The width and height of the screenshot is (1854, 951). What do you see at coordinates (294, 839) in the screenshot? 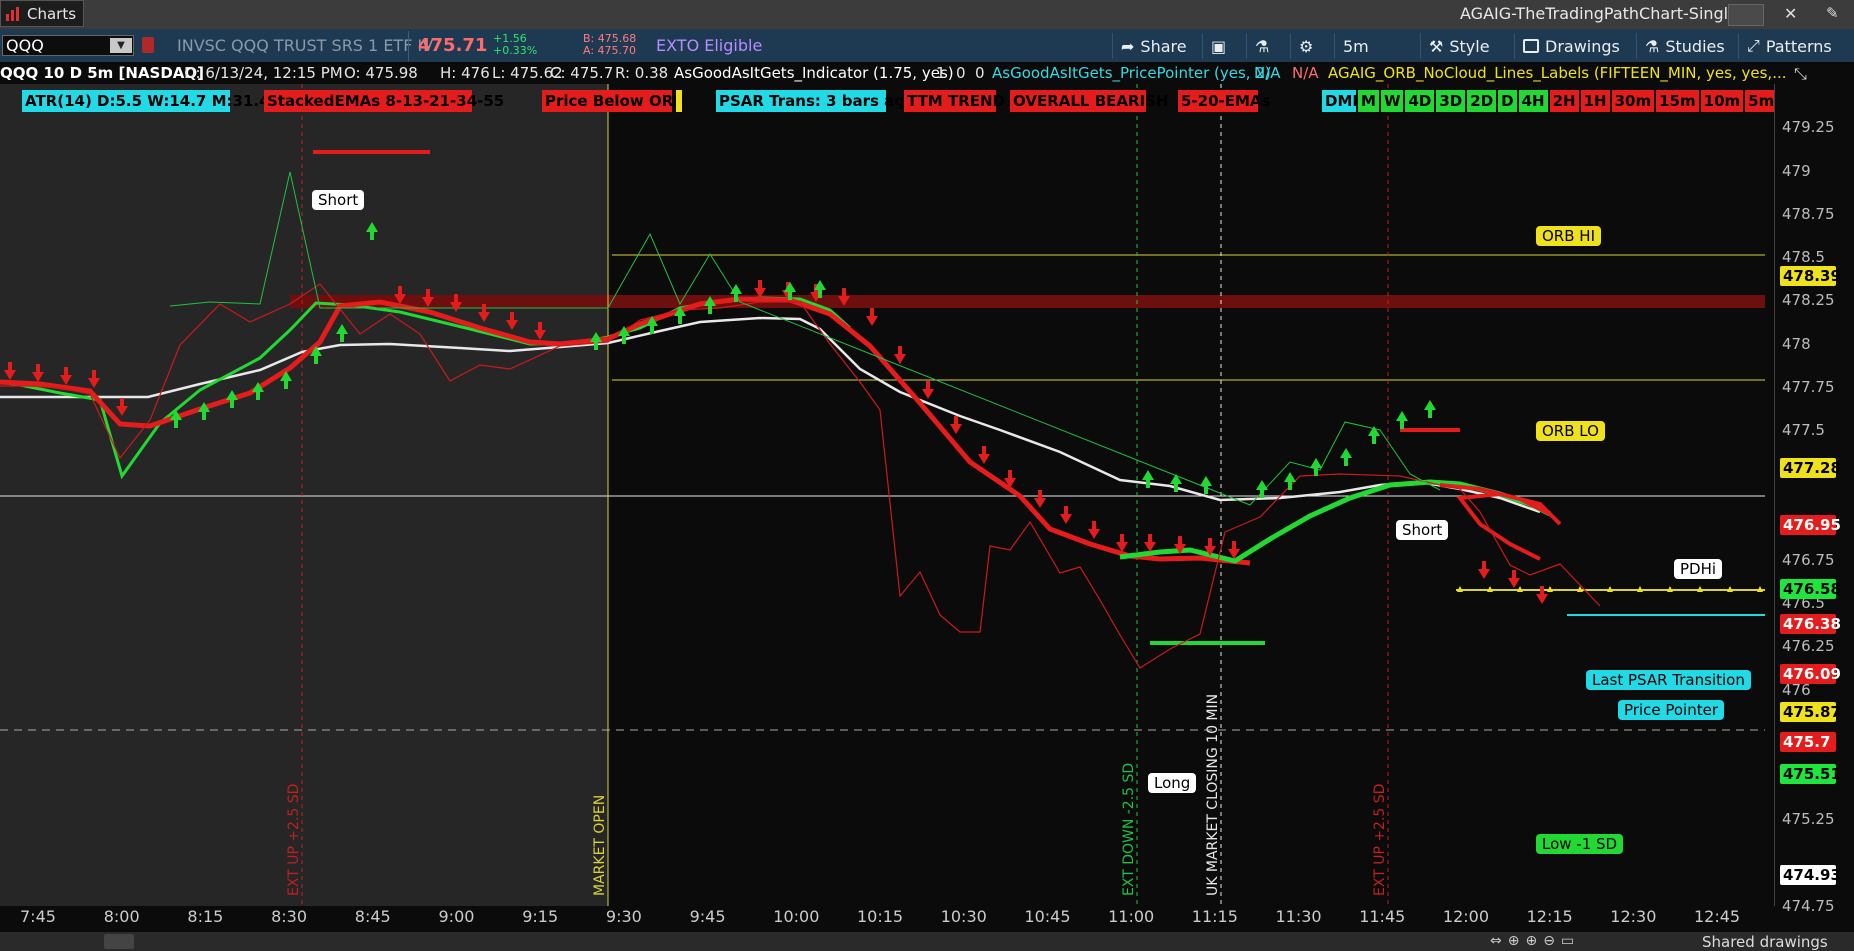
I see `ext-up-label-1: EXT UP +2.5 SD` at bounding box center [294, 839].